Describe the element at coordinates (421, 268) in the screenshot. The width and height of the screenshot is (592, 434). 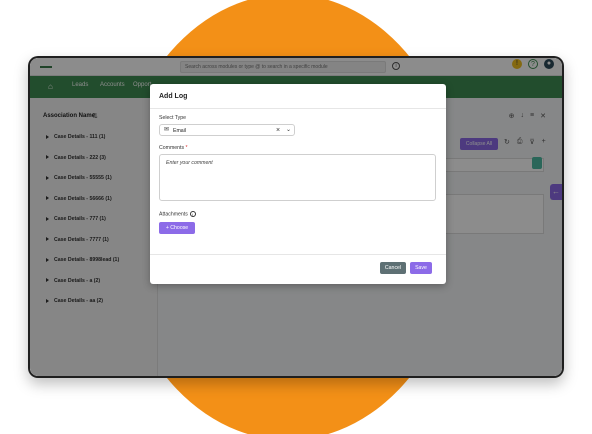
I see `save-button: Save` at that location.